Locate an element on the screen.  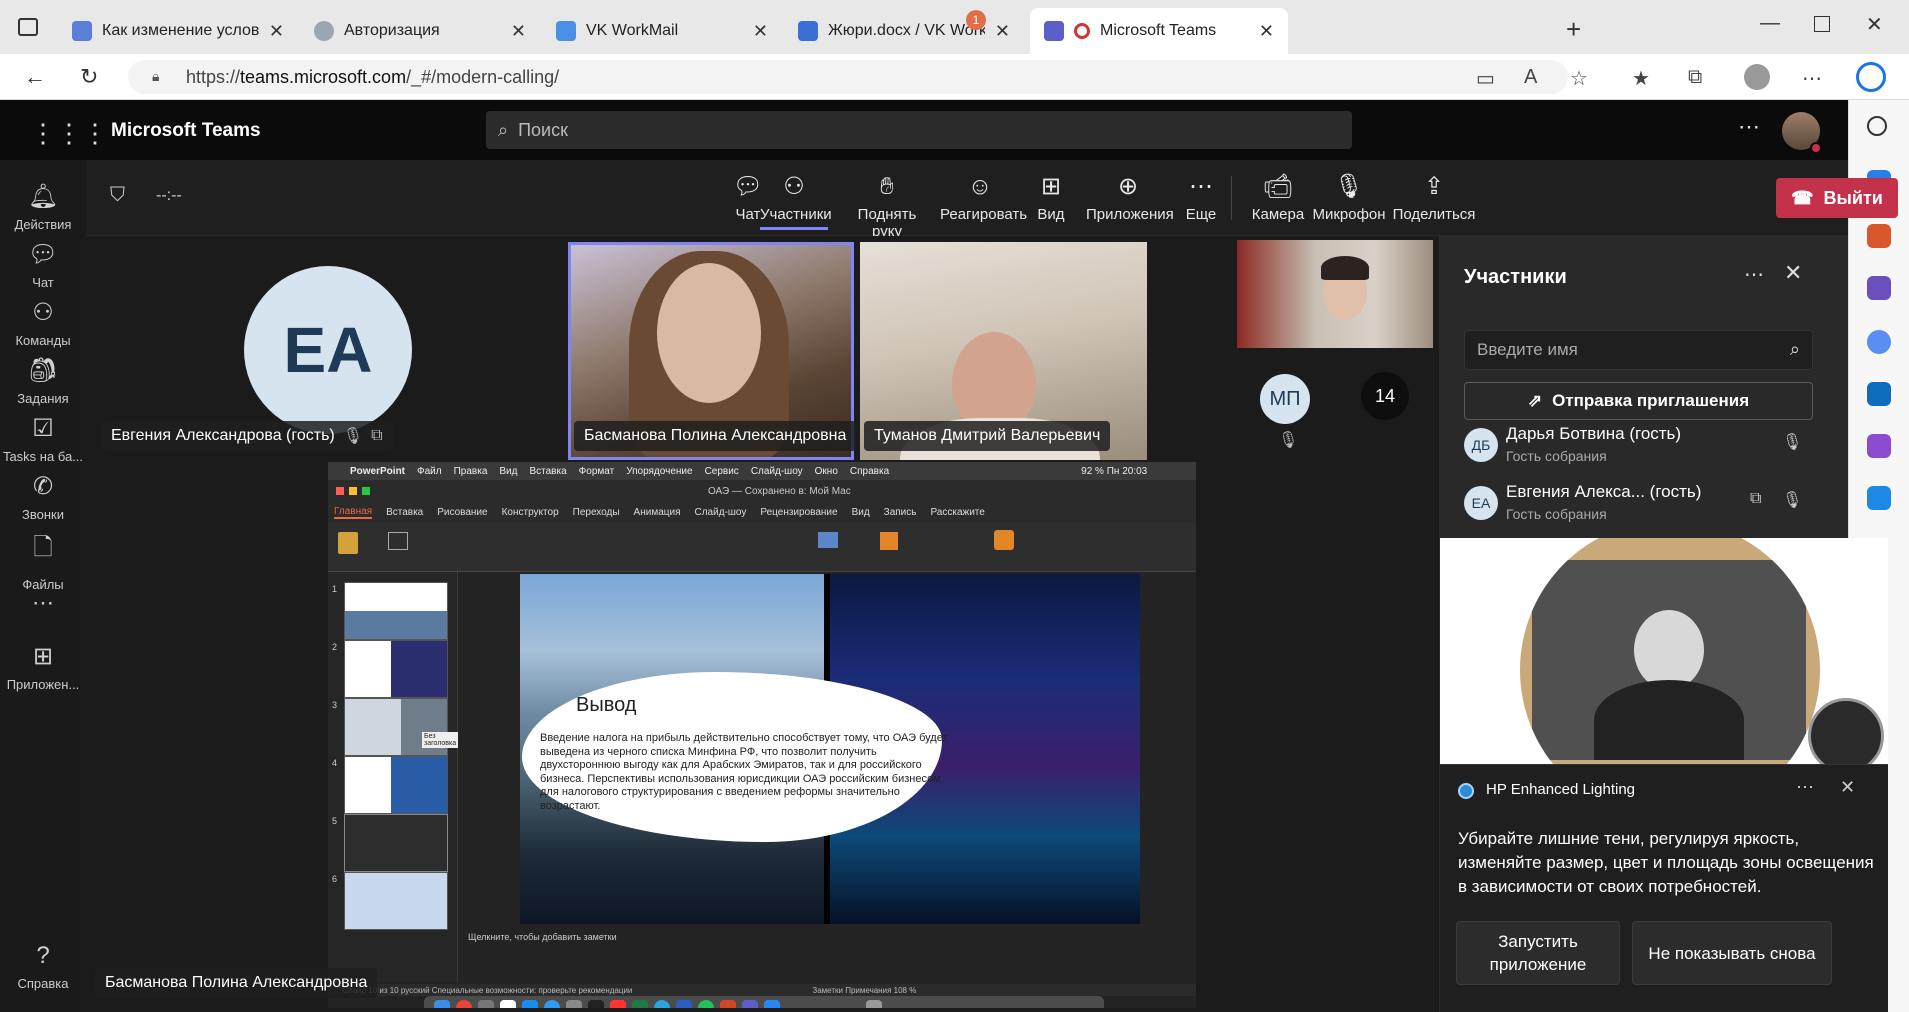
settings-more-icon: ⋯ is located at coordinates (1812, 78).